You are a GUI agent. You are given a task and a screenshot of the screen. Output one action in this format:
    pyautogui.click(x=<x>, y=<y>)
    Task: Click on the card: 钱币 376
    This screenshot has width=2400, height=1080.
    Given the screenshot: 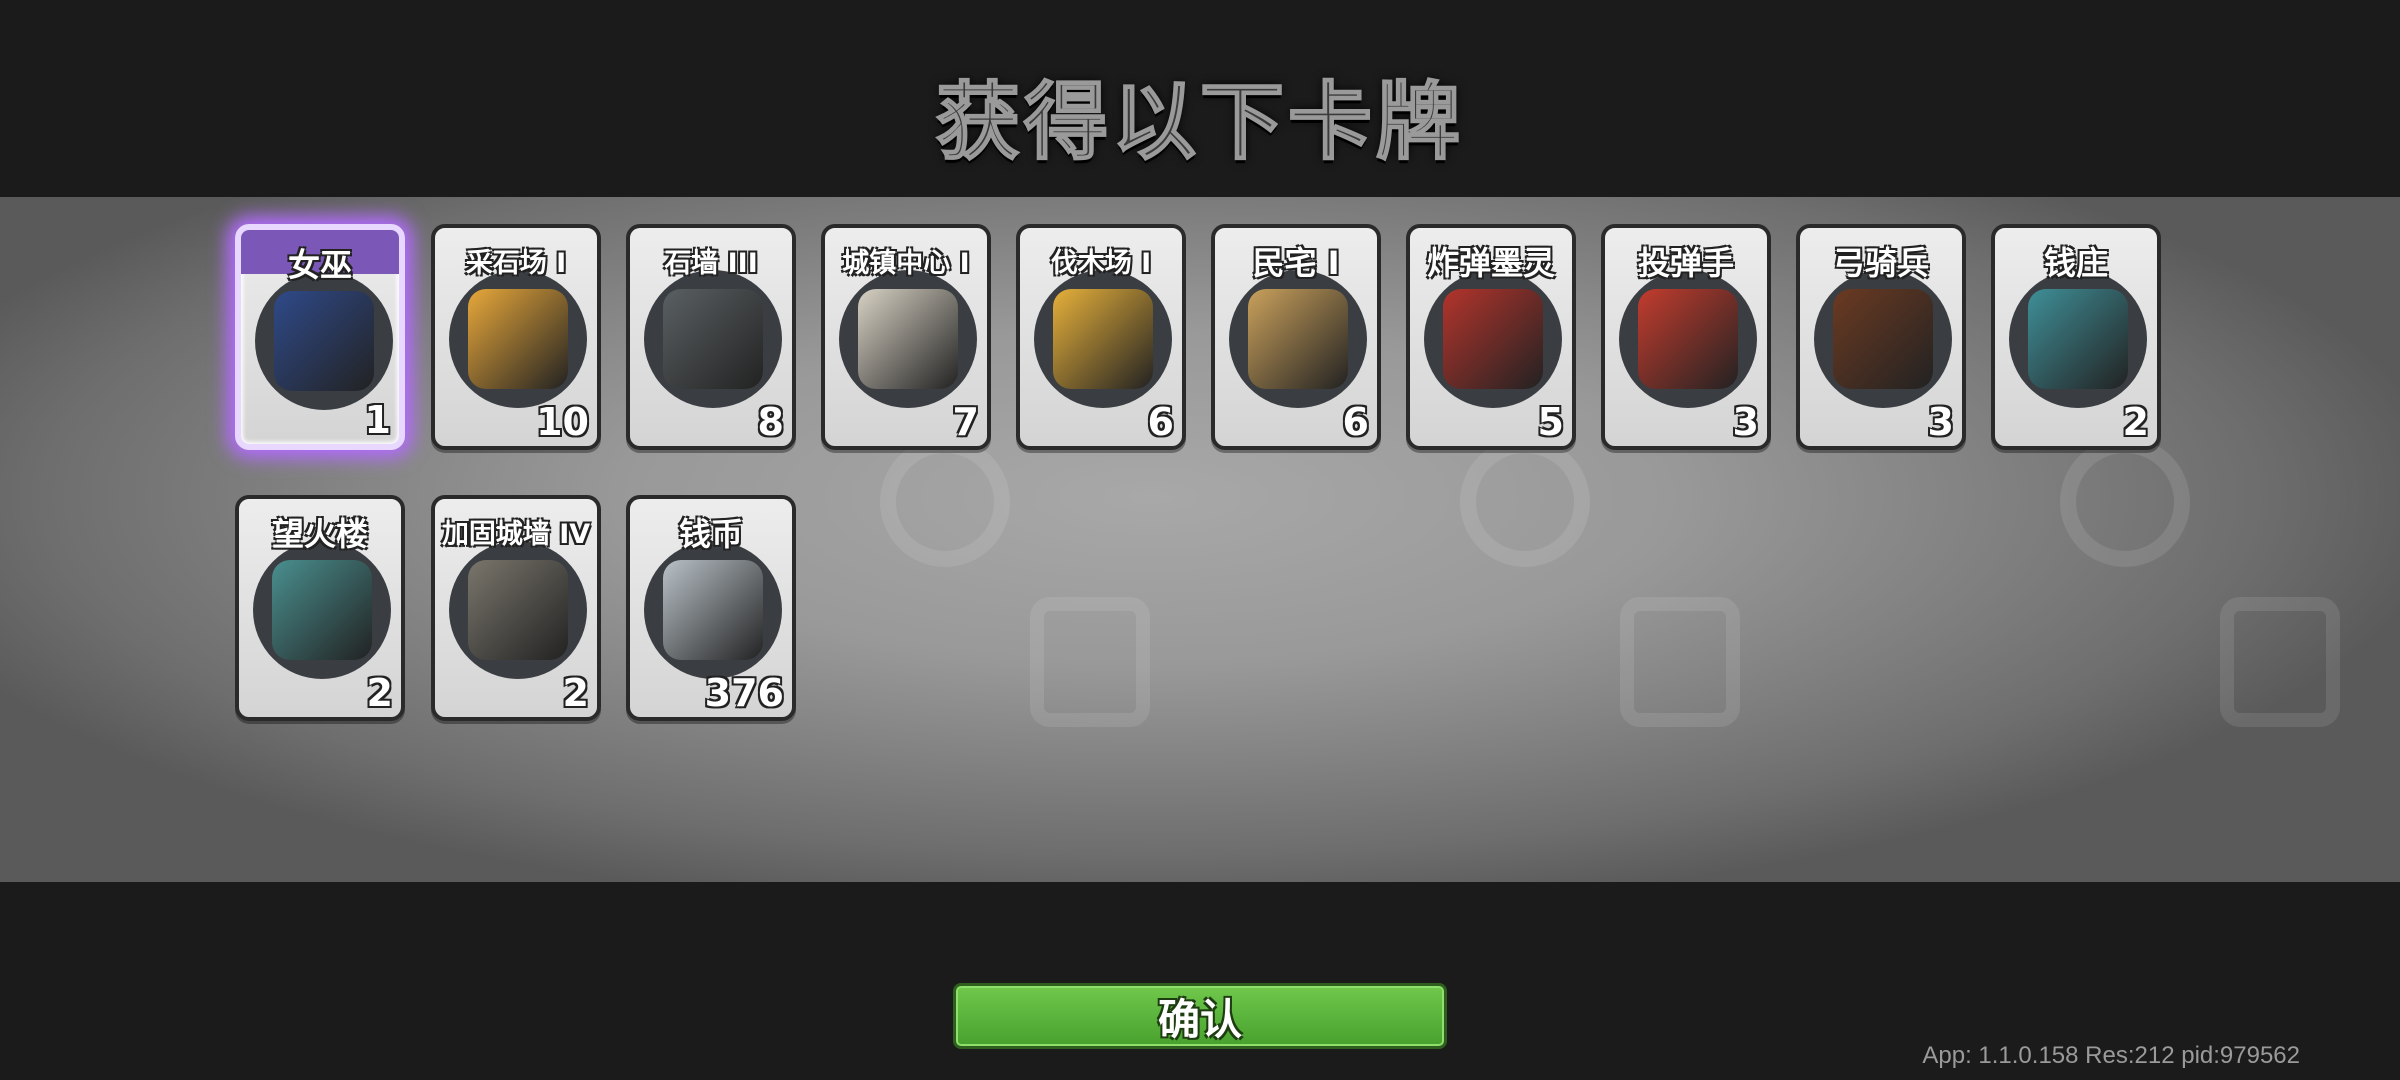 What is the action you would take?
    pyautogui.click(x=711, y=608)
    